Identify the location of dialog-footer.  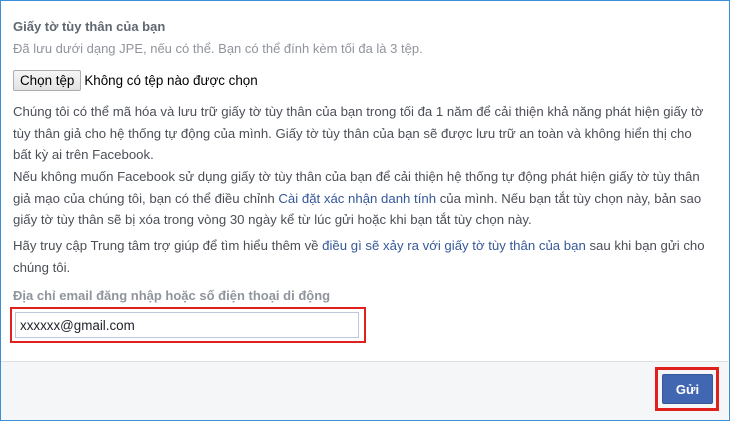
(364, 390).